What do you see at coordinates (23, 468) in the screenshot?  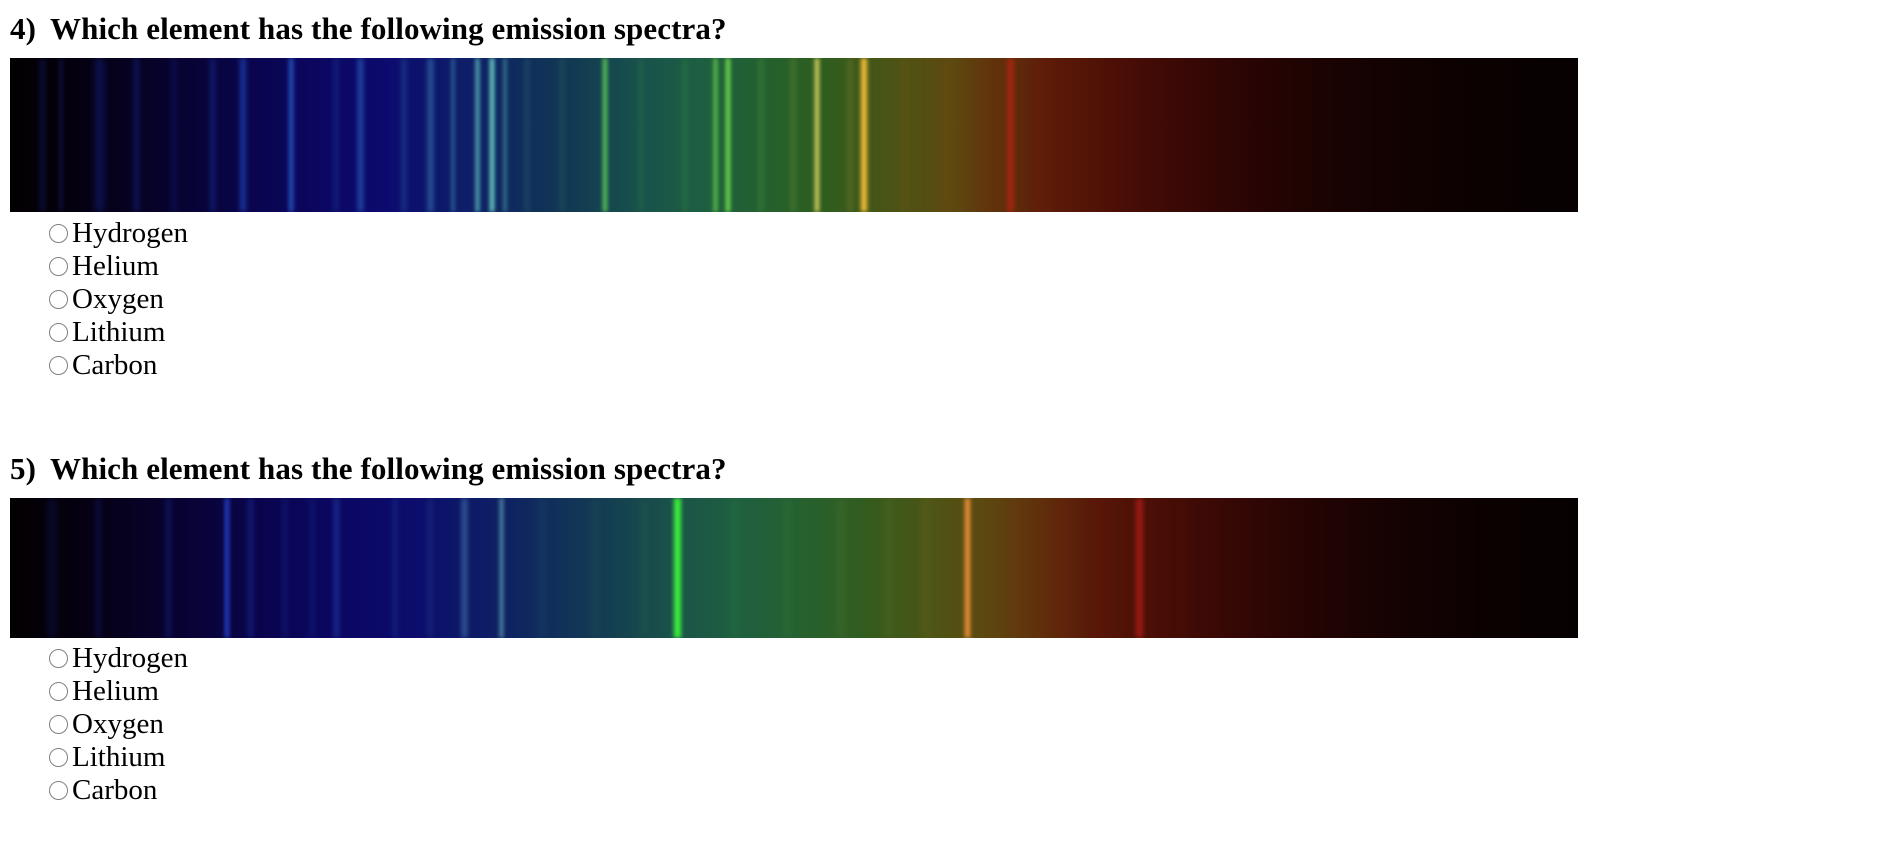 I see `question-number-5: 5)` at bounding box center [23, 468].